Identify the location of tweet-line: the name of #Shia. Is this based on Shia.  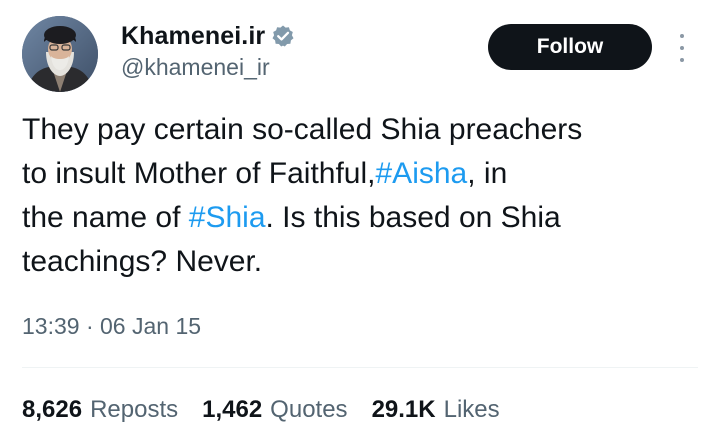
(357, 218).